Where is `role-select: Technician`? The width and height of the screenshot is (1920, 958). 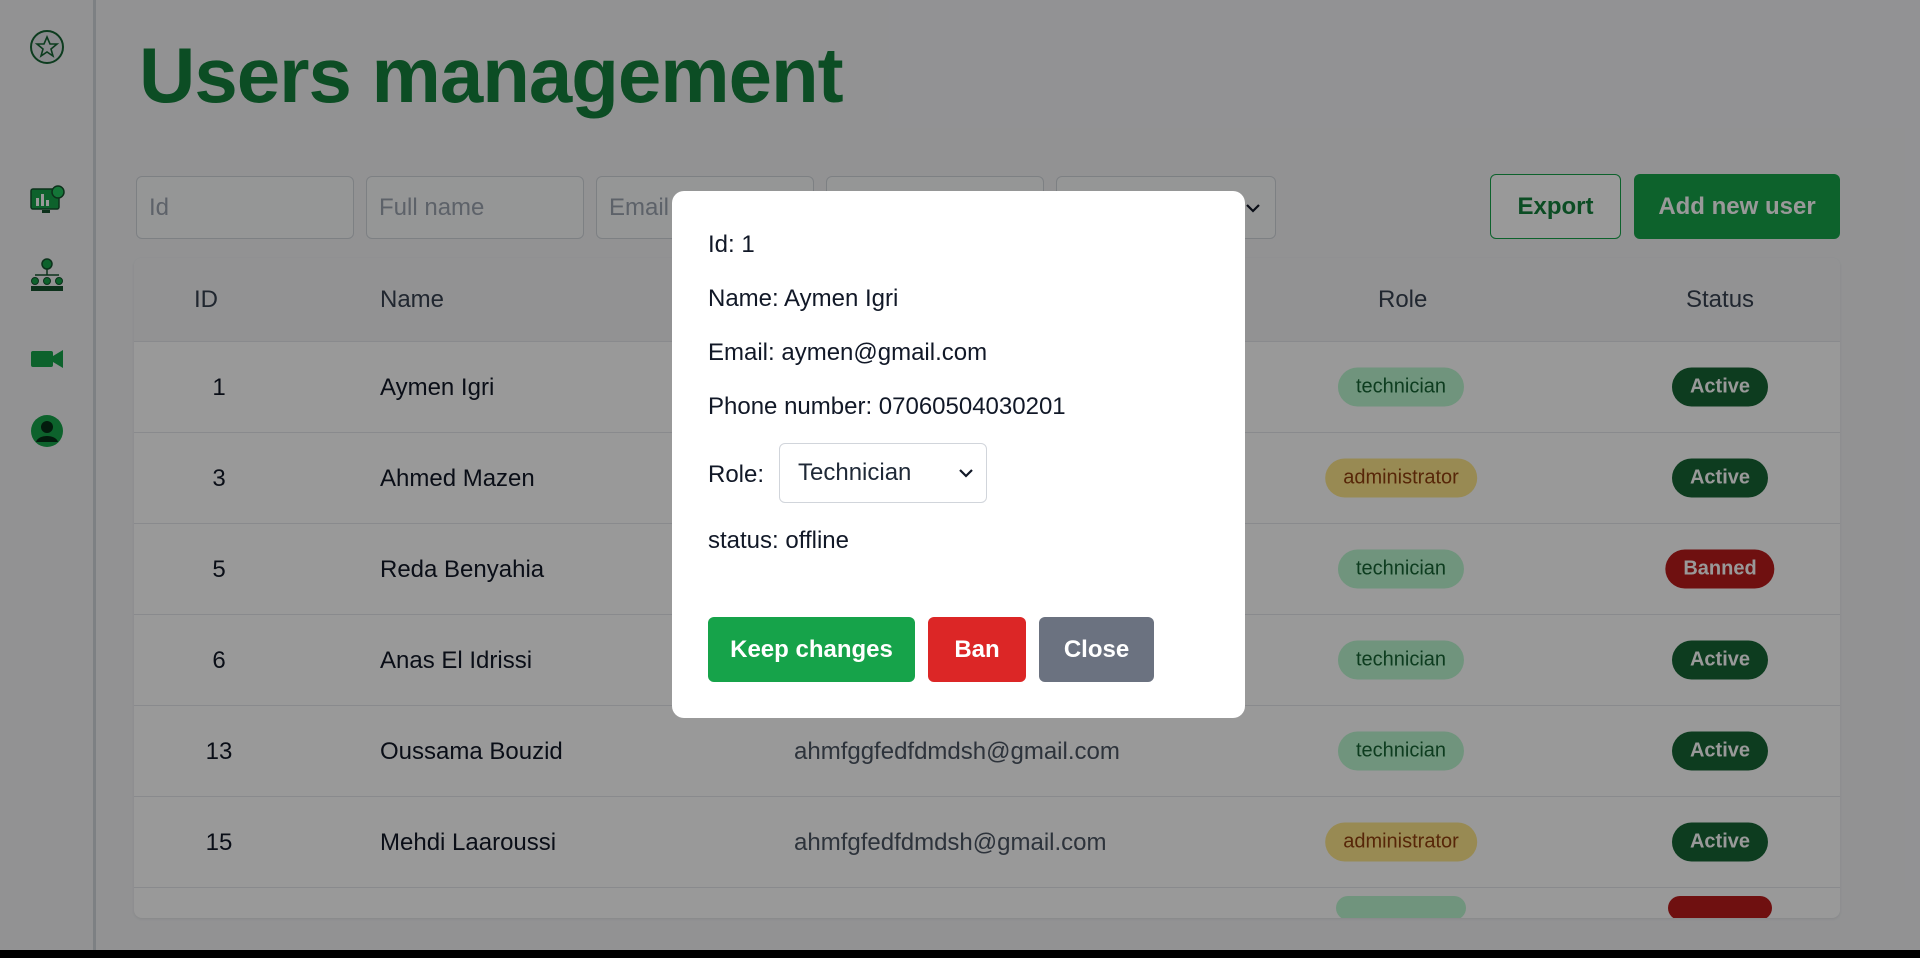
role-select: Technician is located at coordinates (883, 473).